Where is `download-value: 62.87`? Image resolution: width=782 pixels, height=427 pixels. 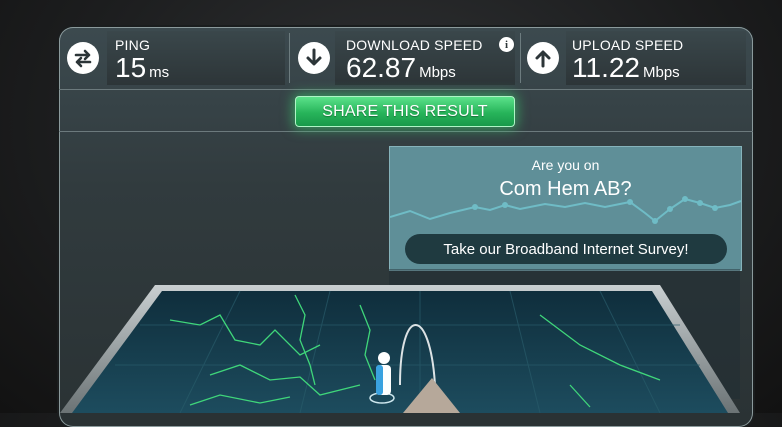 download-value: 62.87 is located at coordinates (381, 67).